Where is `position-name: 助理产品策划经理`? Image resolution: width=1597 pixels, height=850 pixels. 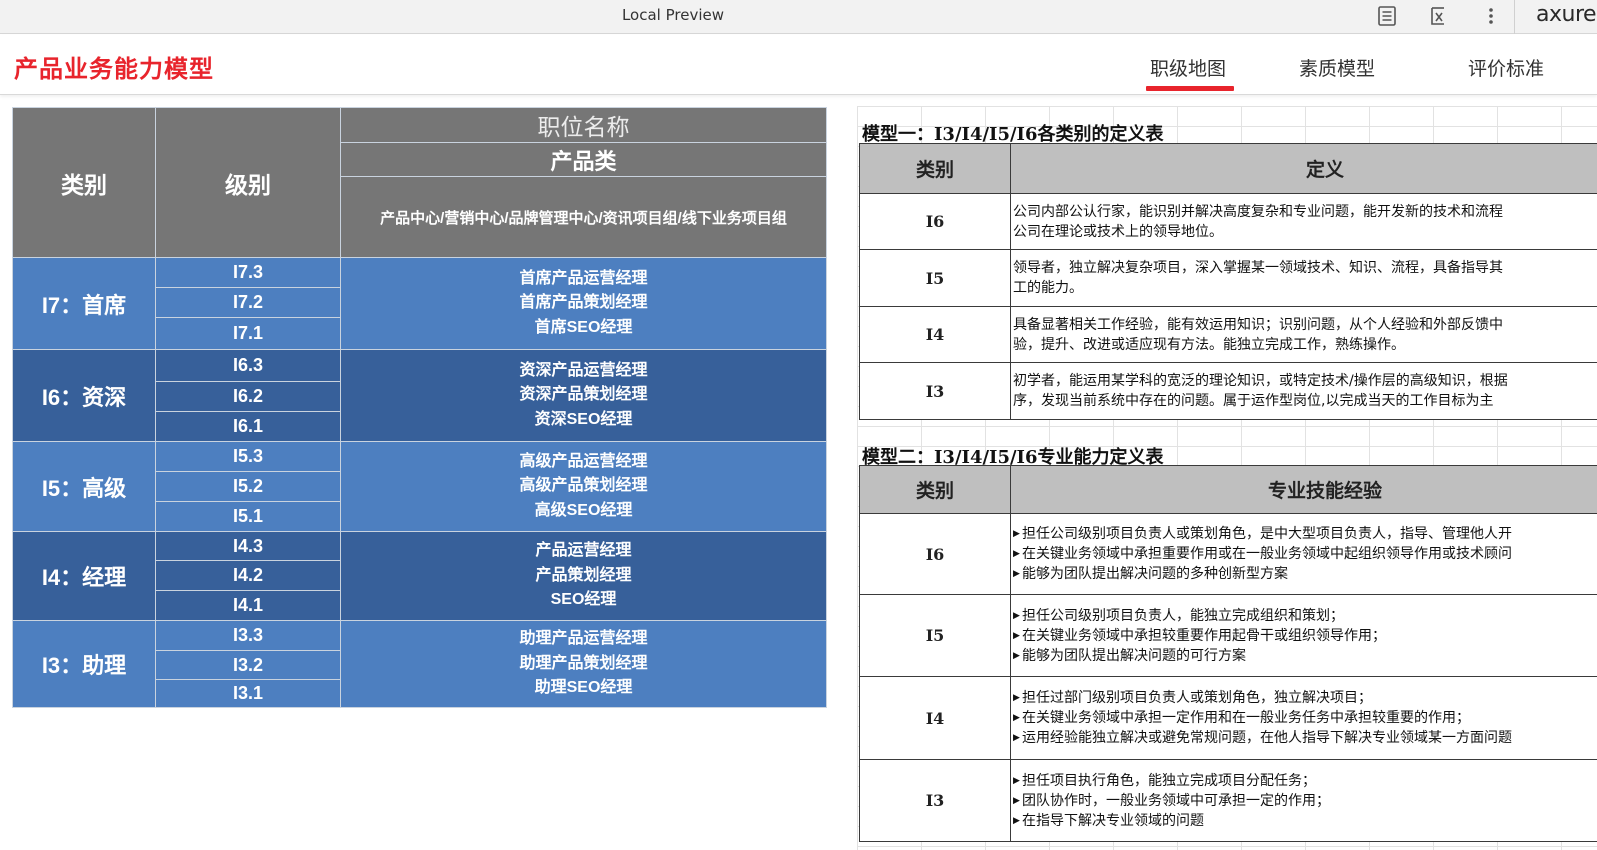
position-name: 助理产品策划经理 is located at coordinates (583, 663).